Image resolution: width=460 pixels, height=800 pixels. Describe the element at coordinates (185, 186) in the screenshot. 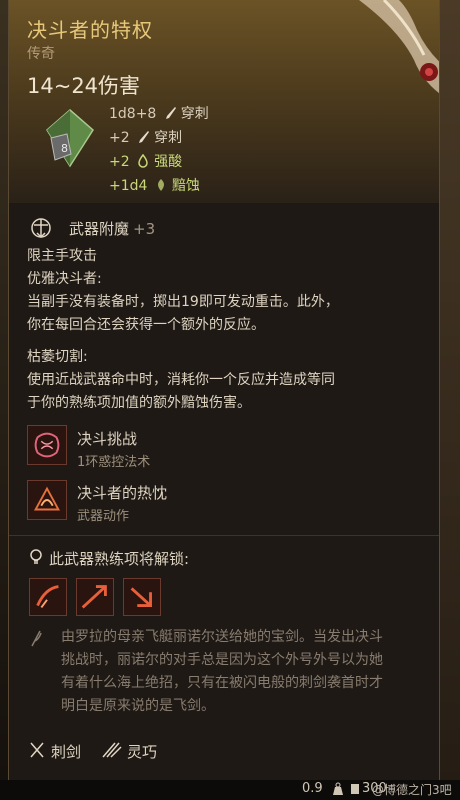

I see `damage-type: 黯蚀` at that location.